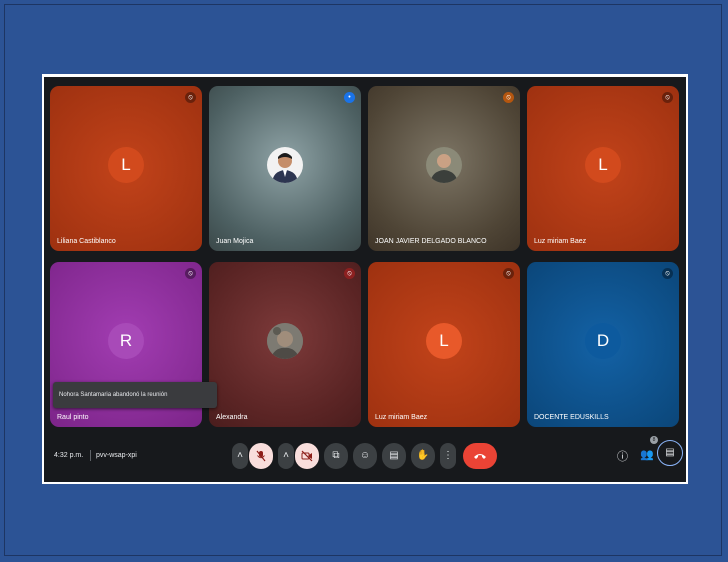 Image resolution: width=728 pixels, height=562 pixels. What do you see at coordinates (431, 241) in the screenshot?
I see `participant-name: JOAN JAVIER DELGADO BLANCO` at bounding box center [431, 241].